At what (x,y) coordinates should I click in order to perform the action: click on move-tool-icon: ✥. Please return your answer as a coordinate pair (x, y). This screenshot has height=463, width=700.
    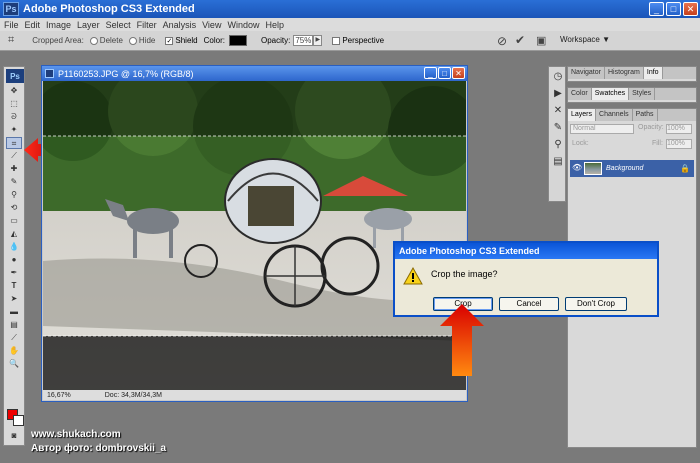
    Looking at the image, I should click on (14, 91).